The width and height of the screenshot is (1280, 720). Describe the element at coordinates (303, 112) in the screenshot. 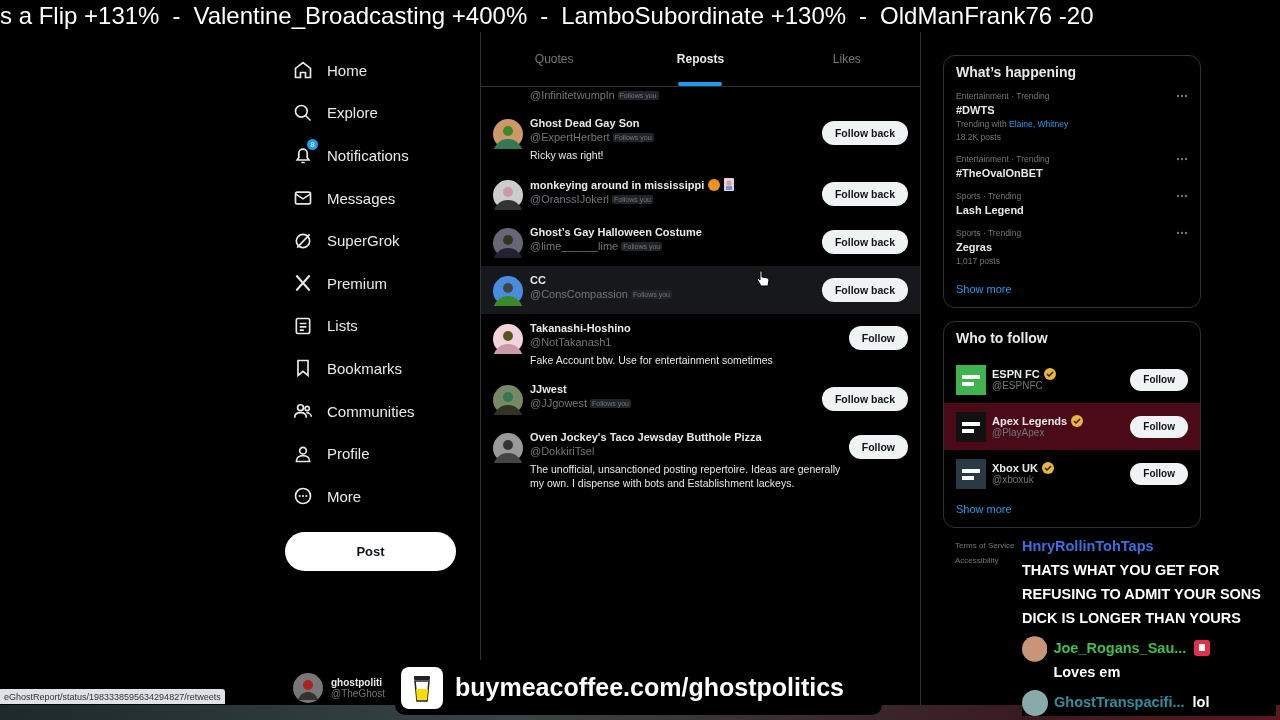

I see `search-icon` at that location.